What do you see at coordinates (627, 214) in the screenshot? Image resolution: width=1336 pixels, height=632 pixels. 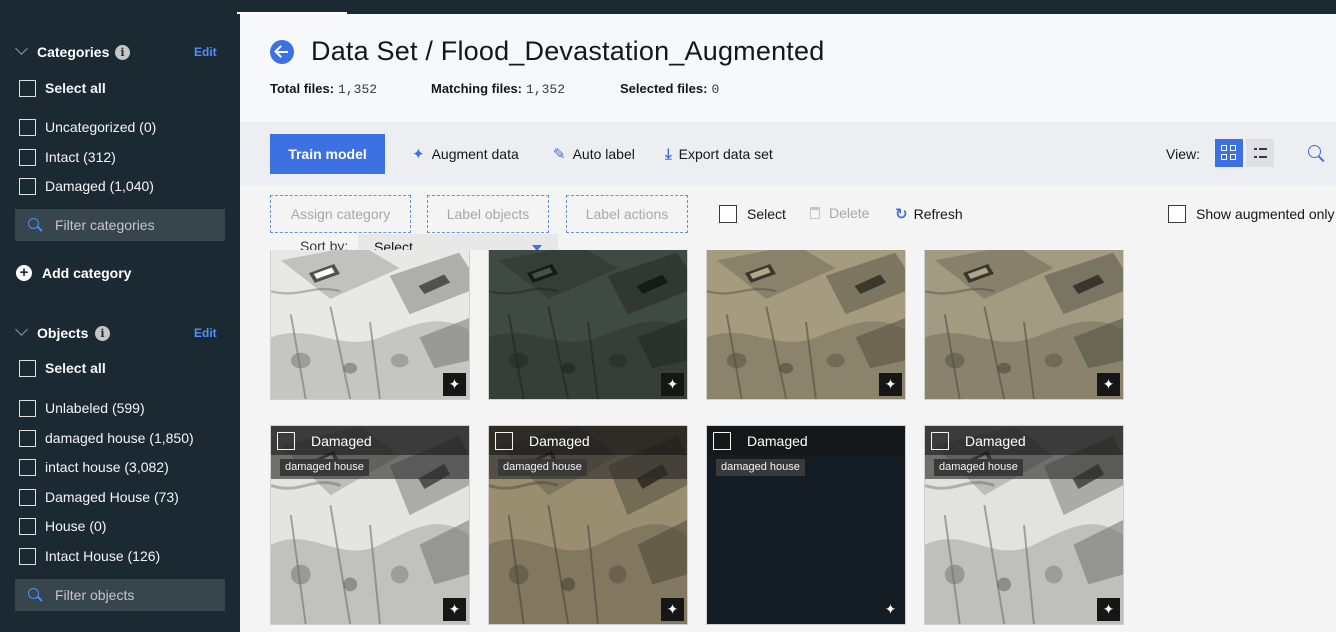 I see `label-actions-button: Label actions` at bounding box center [627, 214].